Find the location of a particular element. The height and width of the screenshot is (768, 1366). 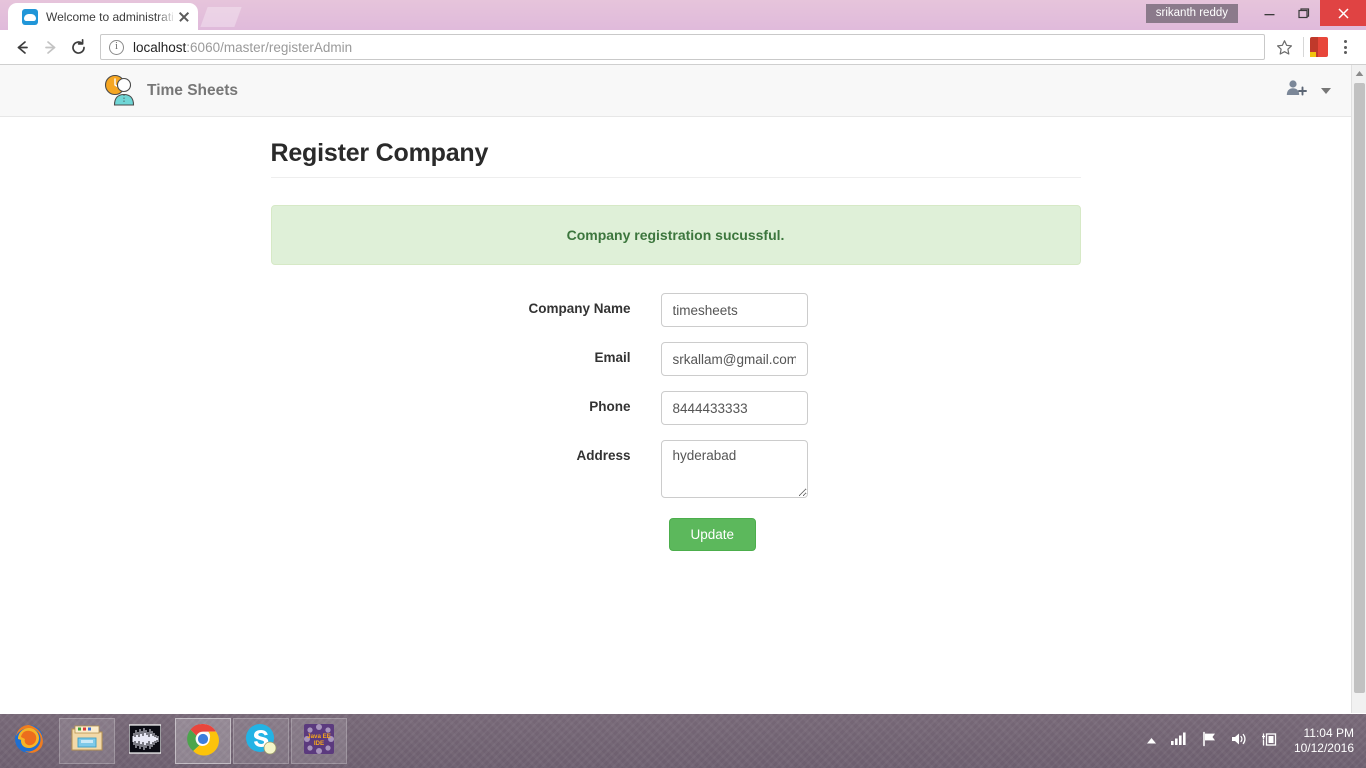

extension-icon is located at coordinates (1319, 47).